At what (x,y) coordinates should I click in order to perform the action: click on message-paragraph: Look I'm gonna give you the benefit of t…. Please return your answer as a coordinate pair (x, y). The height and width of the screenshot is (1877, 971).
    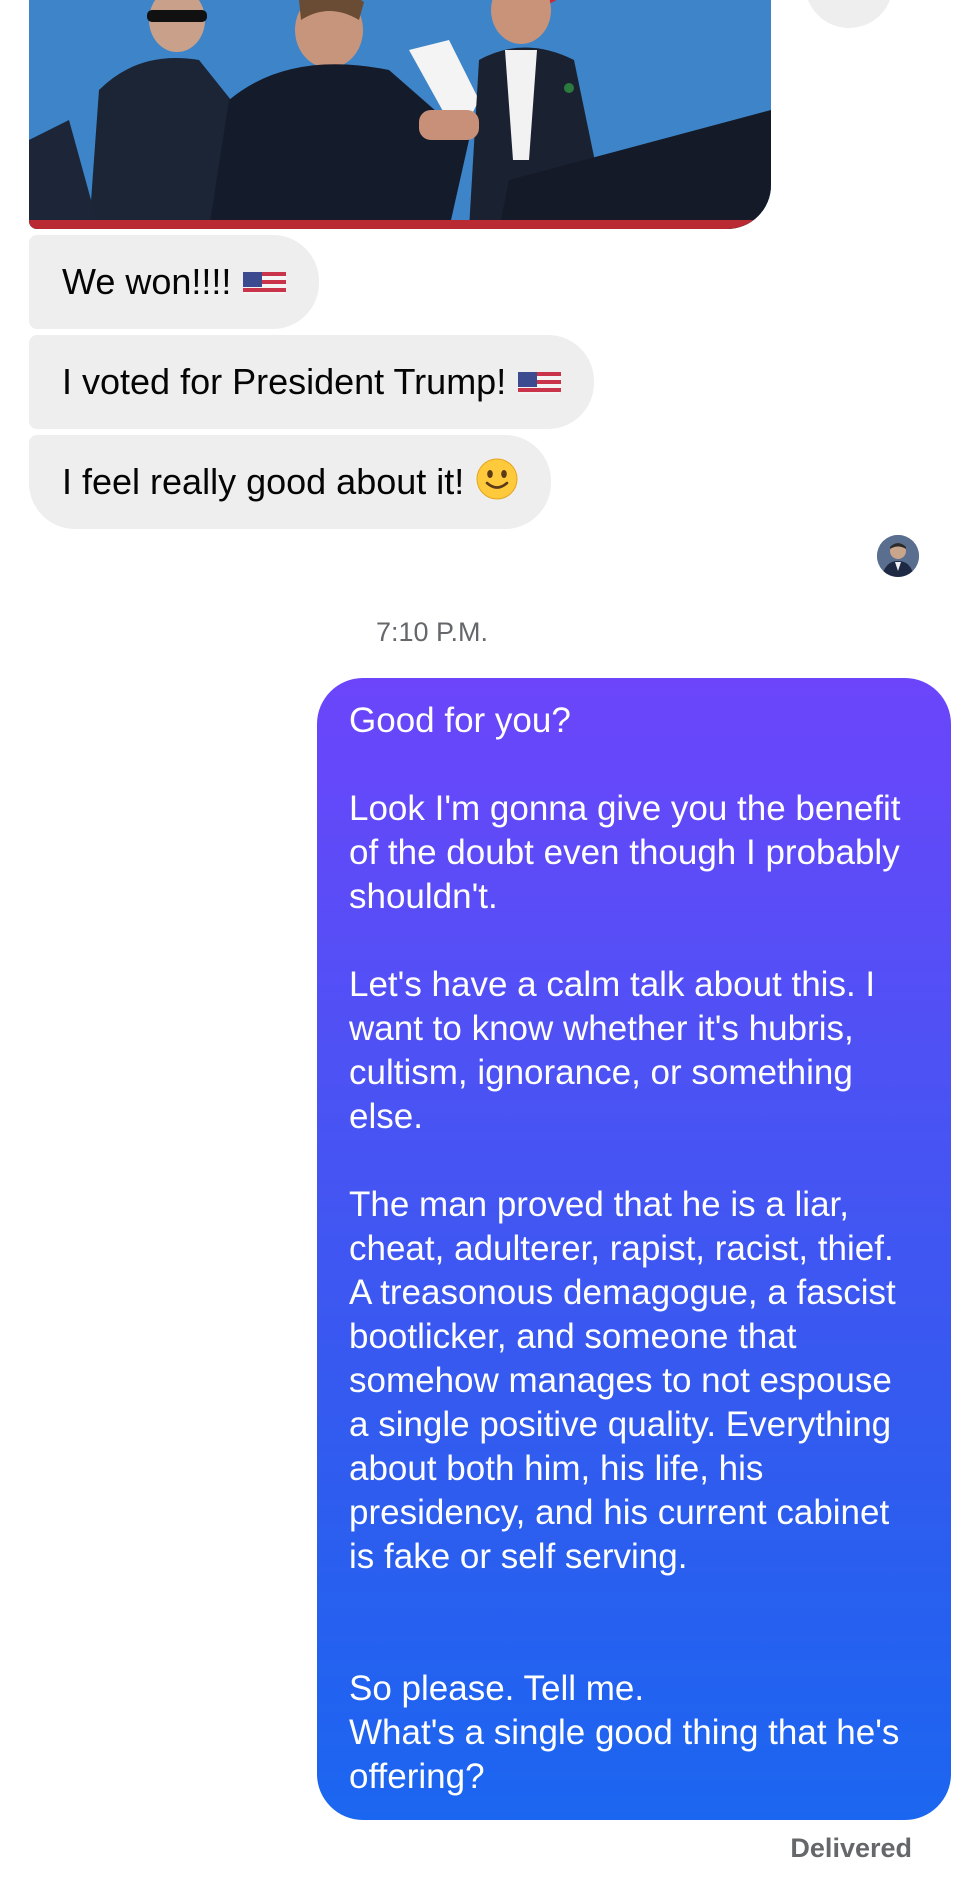
    Looking at the image, I should click on (625, 852).